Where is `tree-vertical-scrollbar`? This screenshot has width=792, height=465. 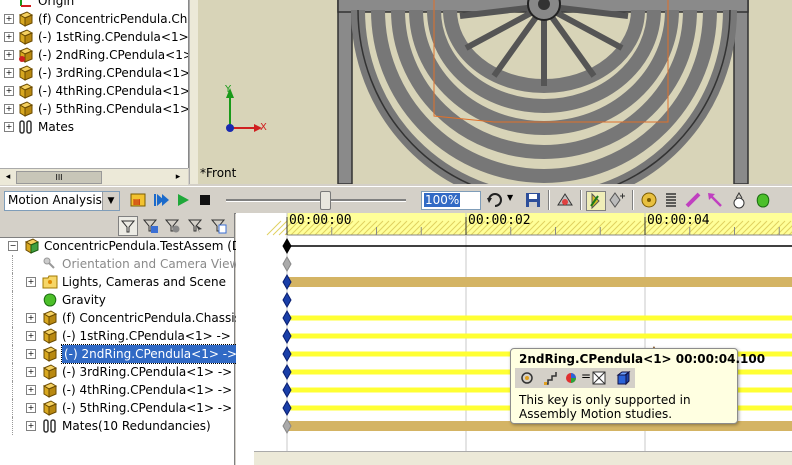 tree-vertical-scrollbar is located at coordinates (193, 92).